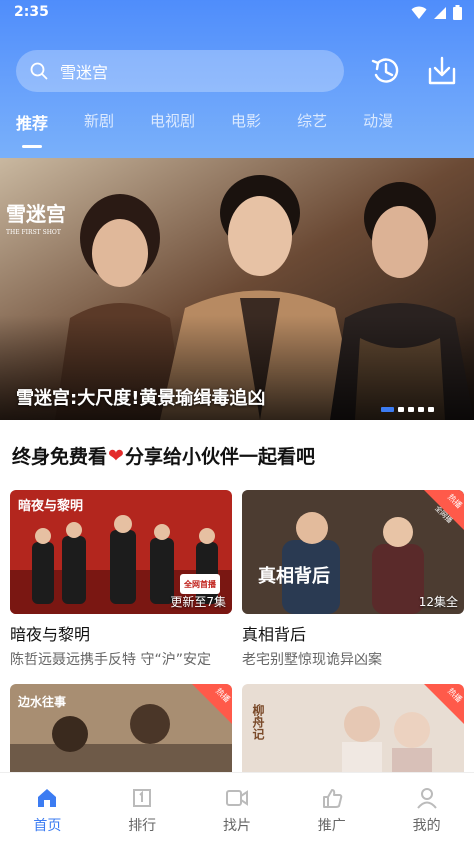  I want to click on nav-promote: 推广, so click(331, 808).